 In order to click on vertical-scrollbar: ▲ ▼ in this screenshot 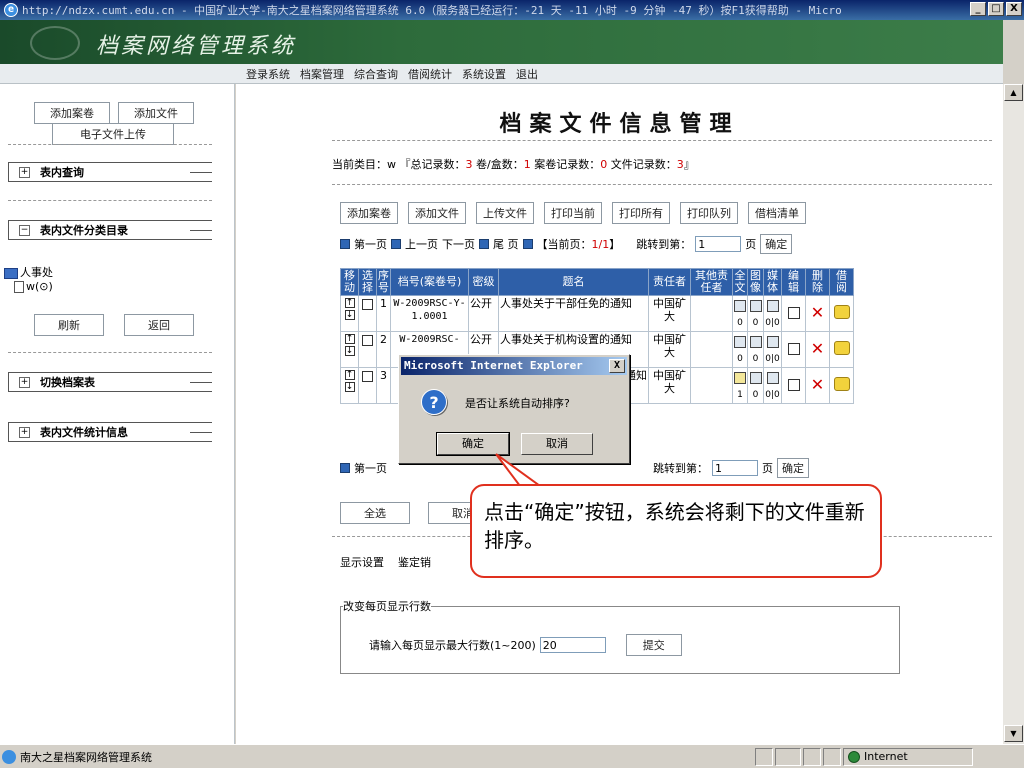, I will do `click(1013, 414)`.